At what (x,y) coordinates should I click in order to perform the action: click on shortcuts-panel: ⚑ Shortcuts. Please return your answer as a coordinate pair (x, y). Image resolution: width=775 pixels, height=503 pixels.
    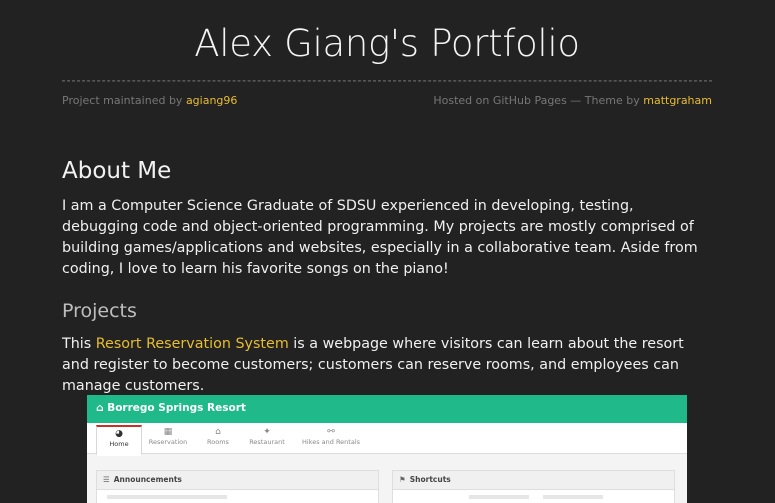
    Looking at the image, I should click on (533, 486).